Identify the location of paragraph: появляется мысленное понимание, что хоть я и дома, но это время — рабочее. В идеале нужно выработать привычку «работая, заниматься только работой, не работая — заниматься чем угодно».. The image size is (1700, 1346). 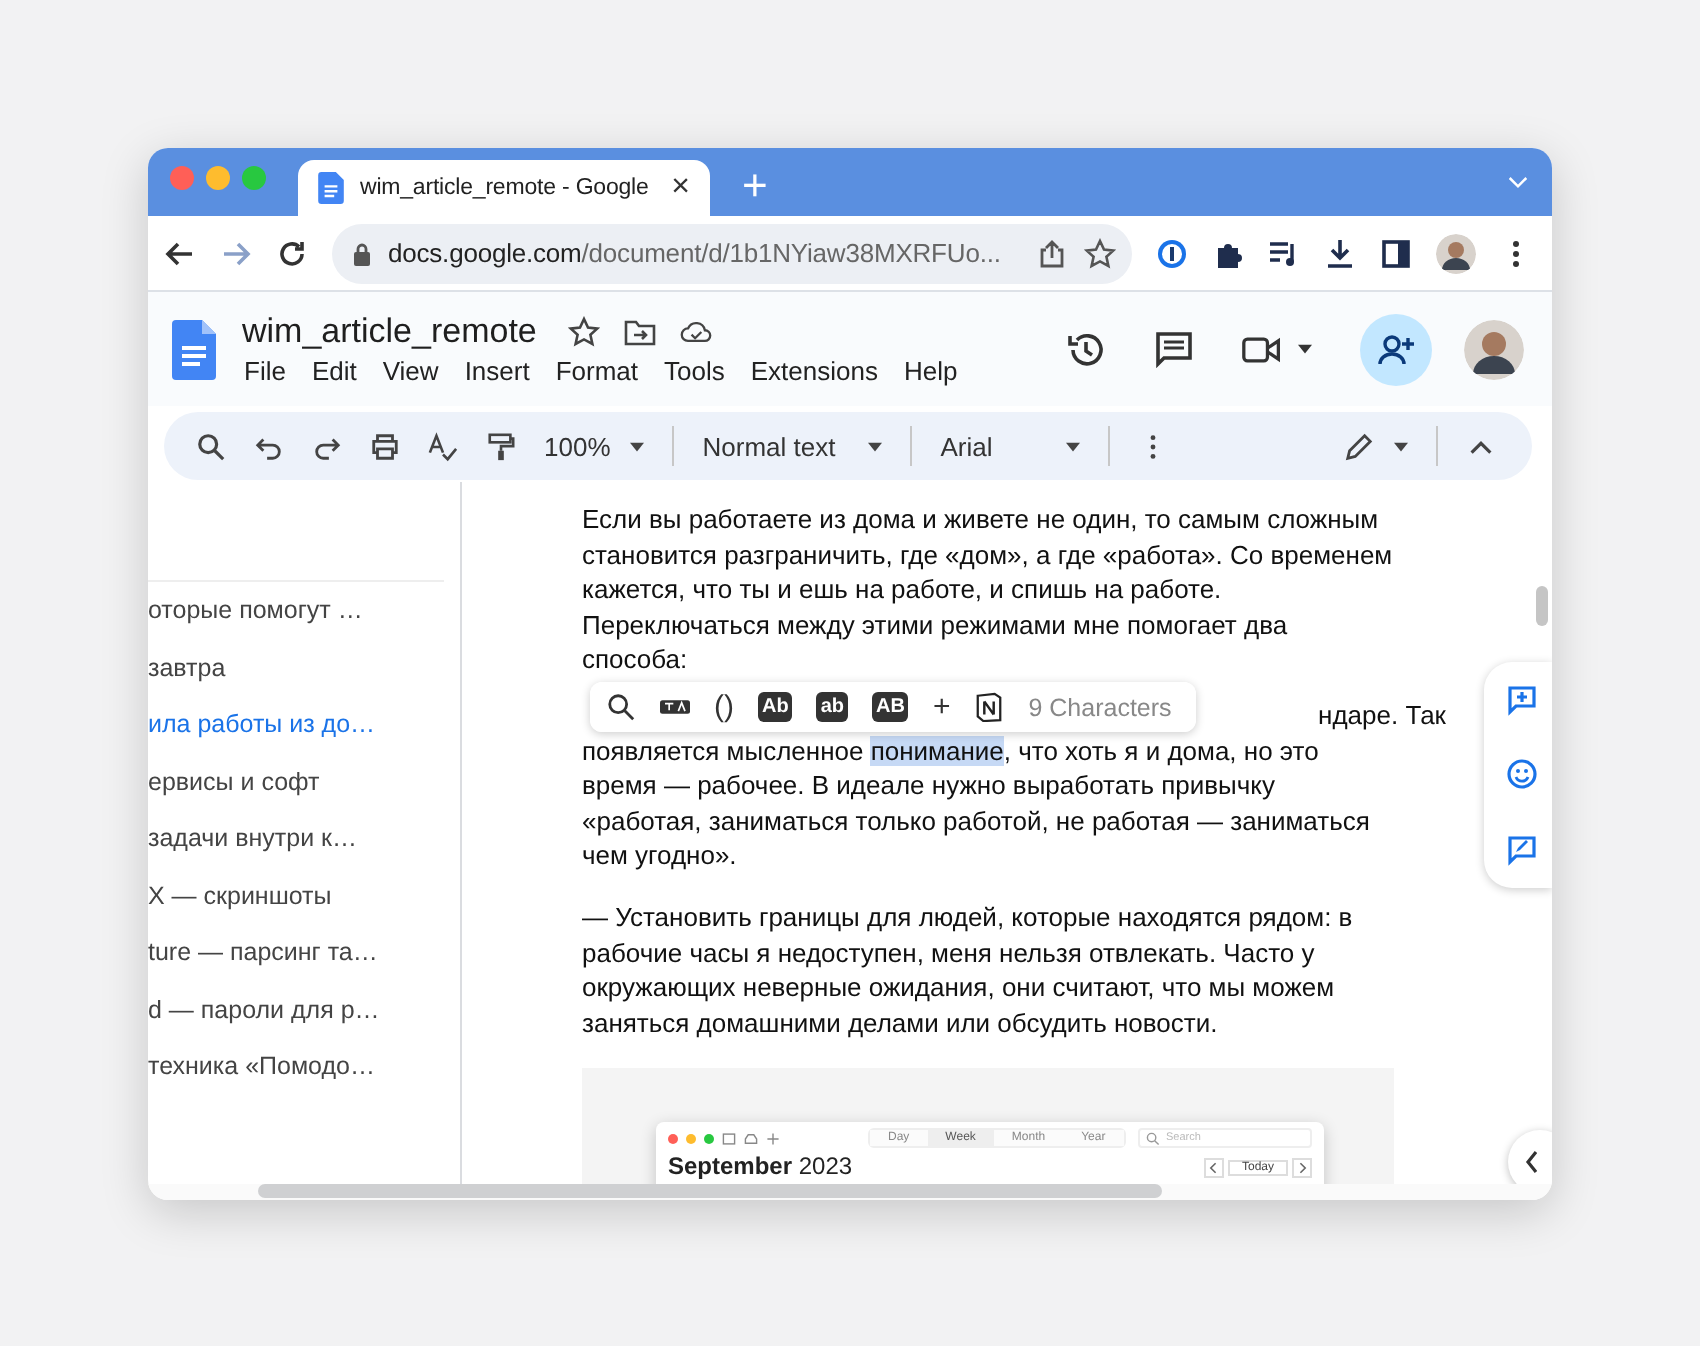
(977, 803).